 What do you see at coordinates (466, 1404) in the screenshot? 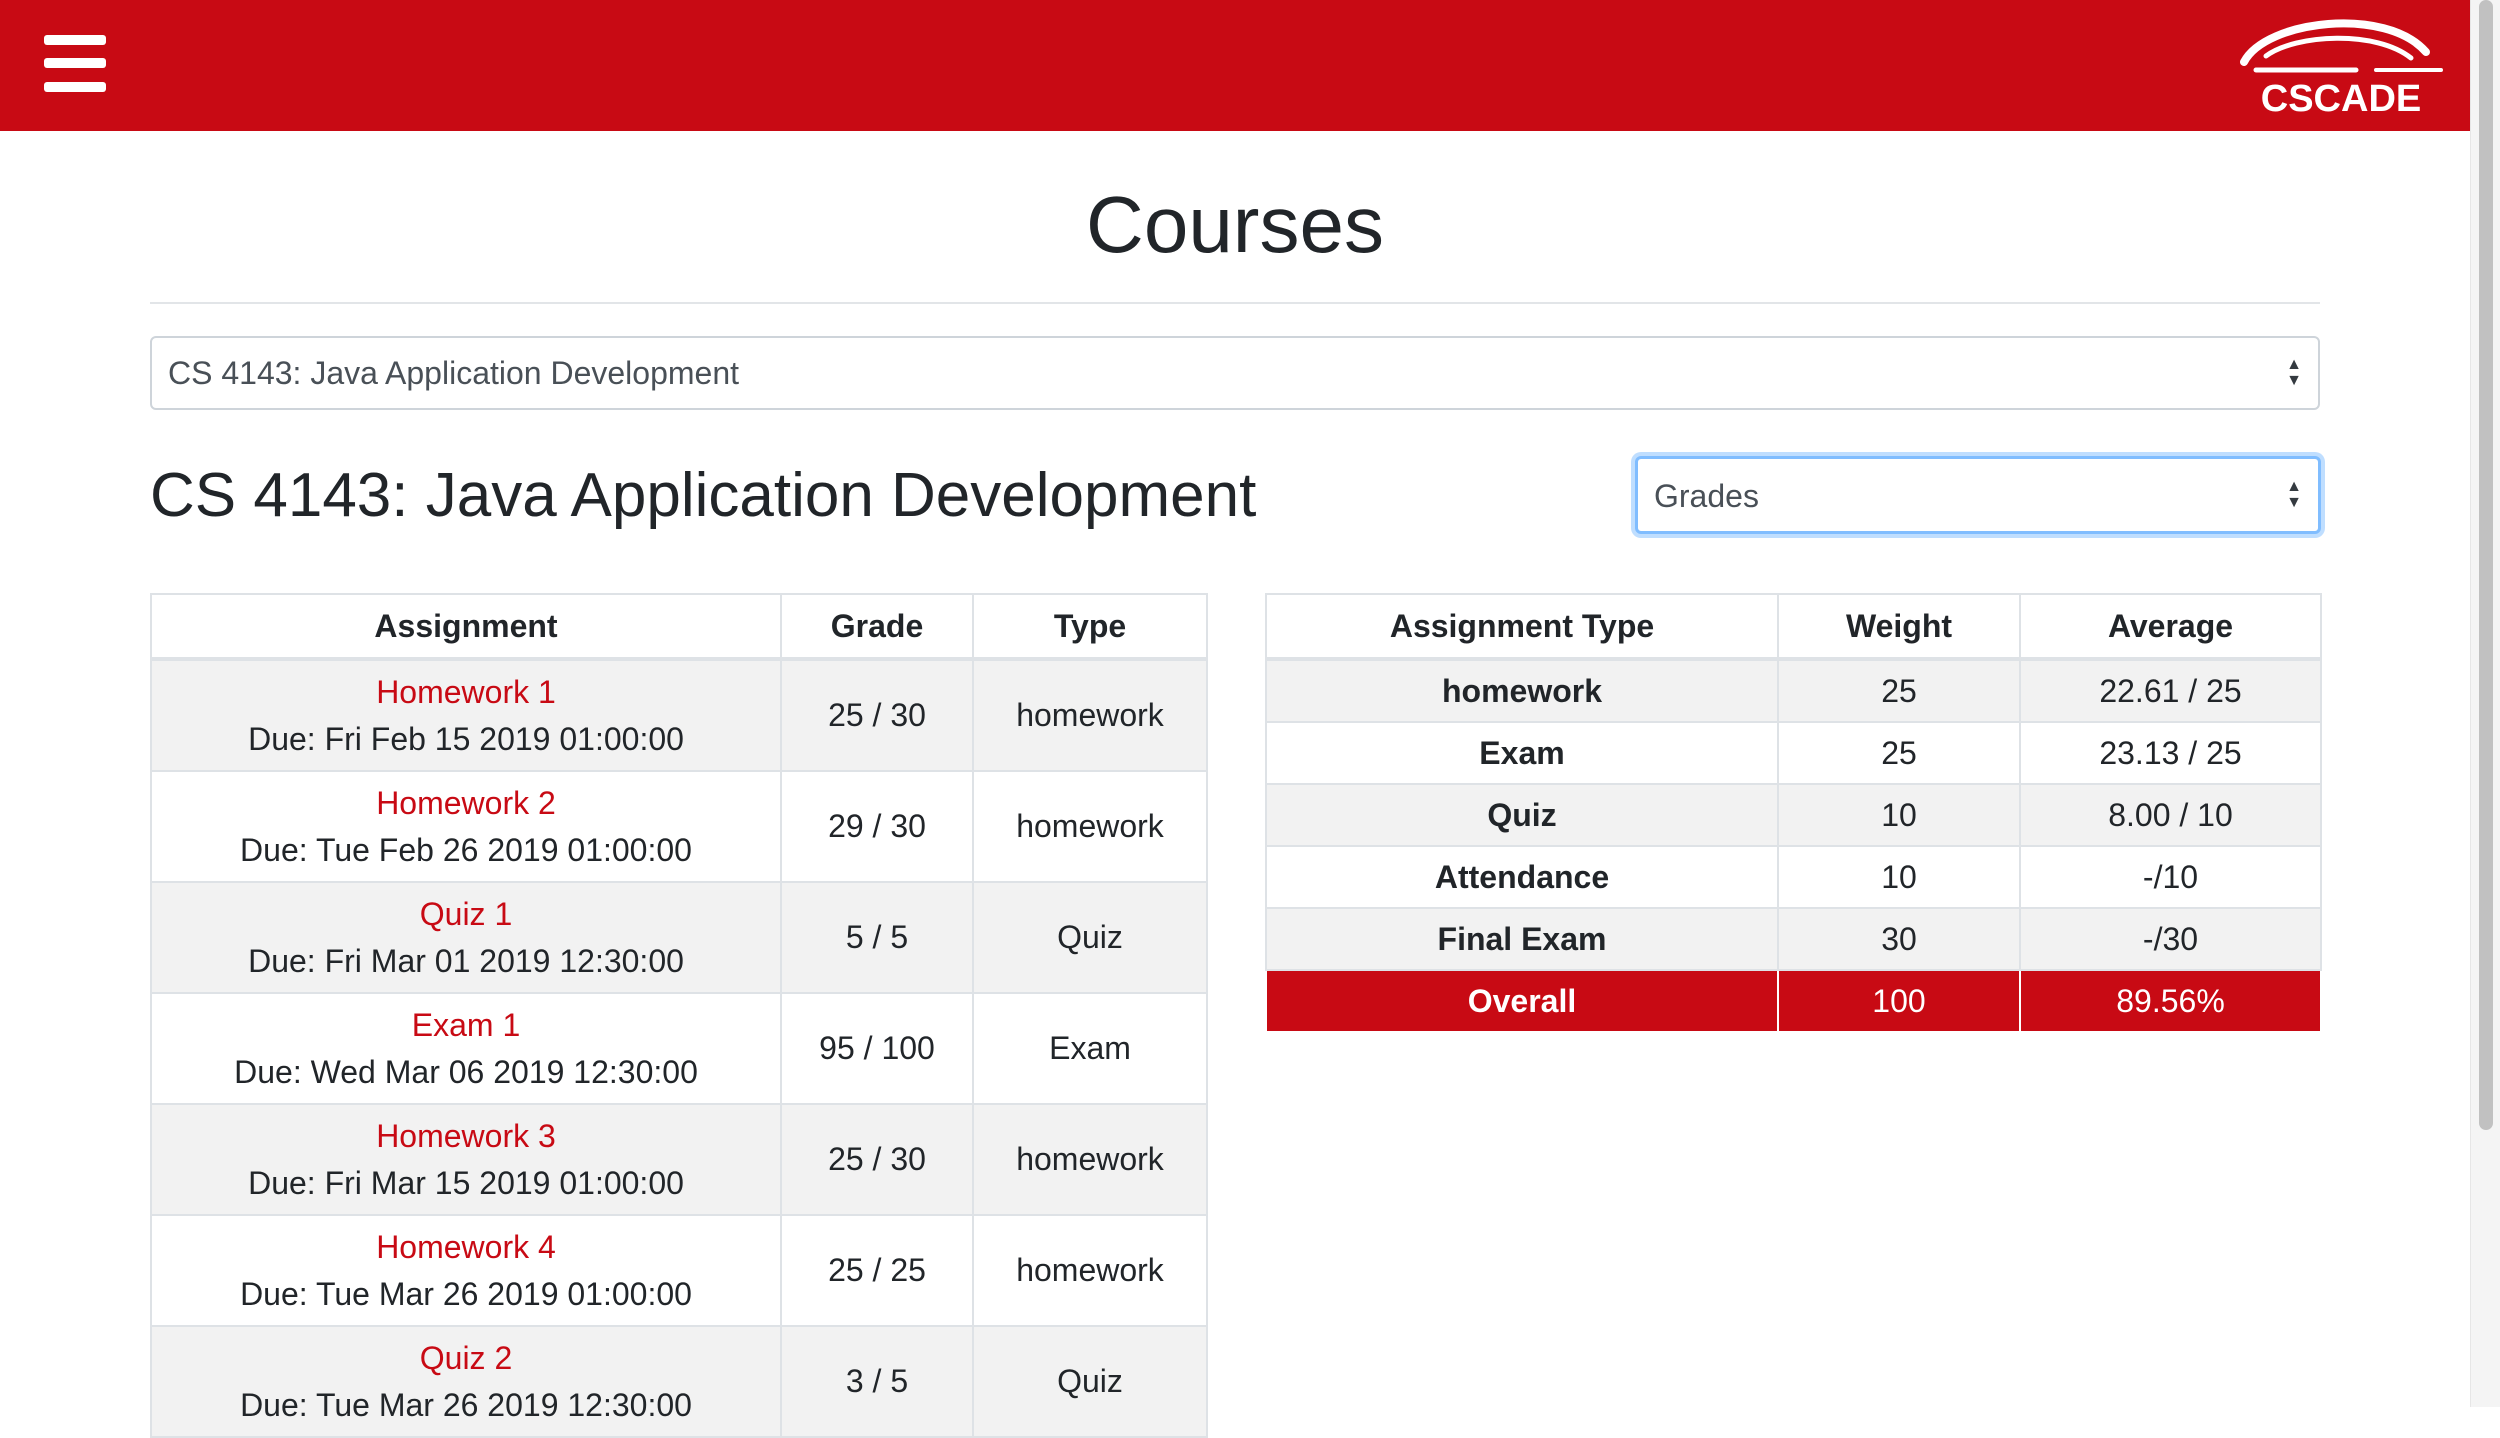
I see `due-date: Due: Tue Mar 26 2019 12:30:00` at bounding box center [466, 1404].